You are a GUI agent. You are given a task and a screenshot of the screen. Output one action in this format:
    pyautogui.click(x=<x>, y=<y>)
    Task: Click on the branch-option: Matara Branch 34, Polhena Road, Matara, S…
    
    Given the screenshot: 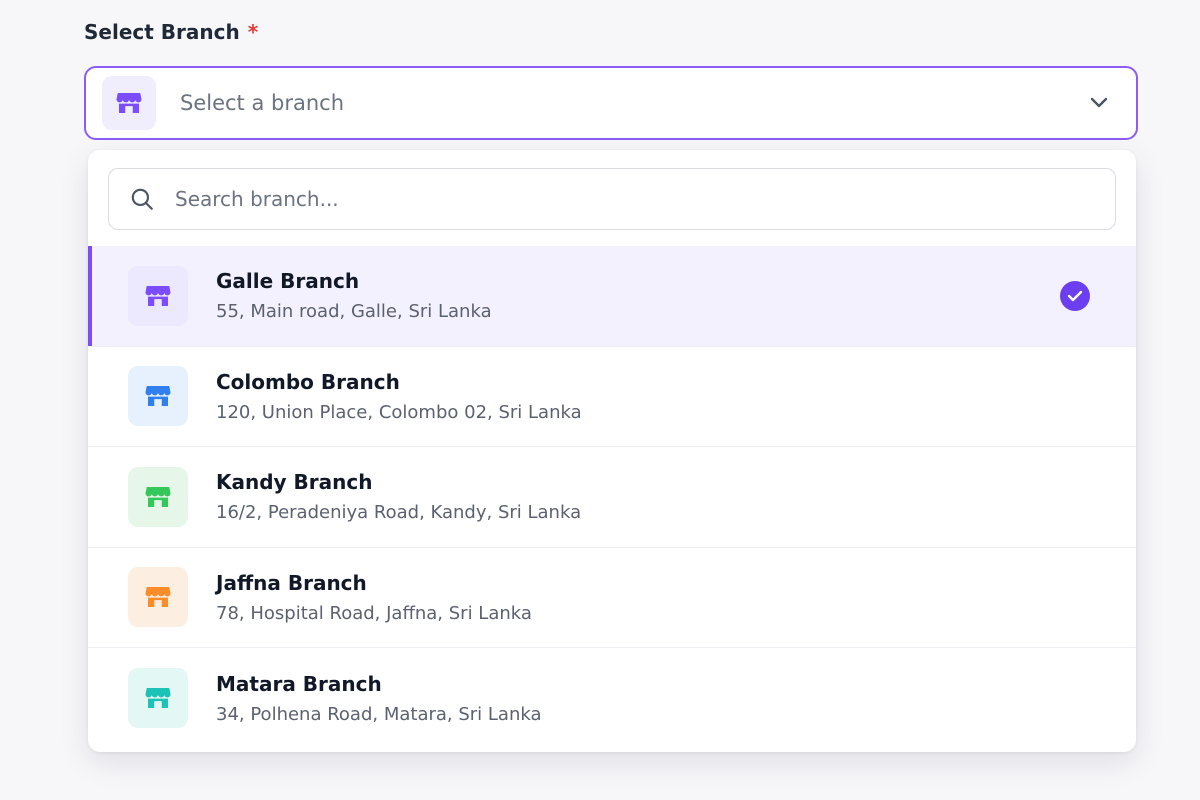 What is the action you would take?
    pyautogui.click(x=612, y=698)
    